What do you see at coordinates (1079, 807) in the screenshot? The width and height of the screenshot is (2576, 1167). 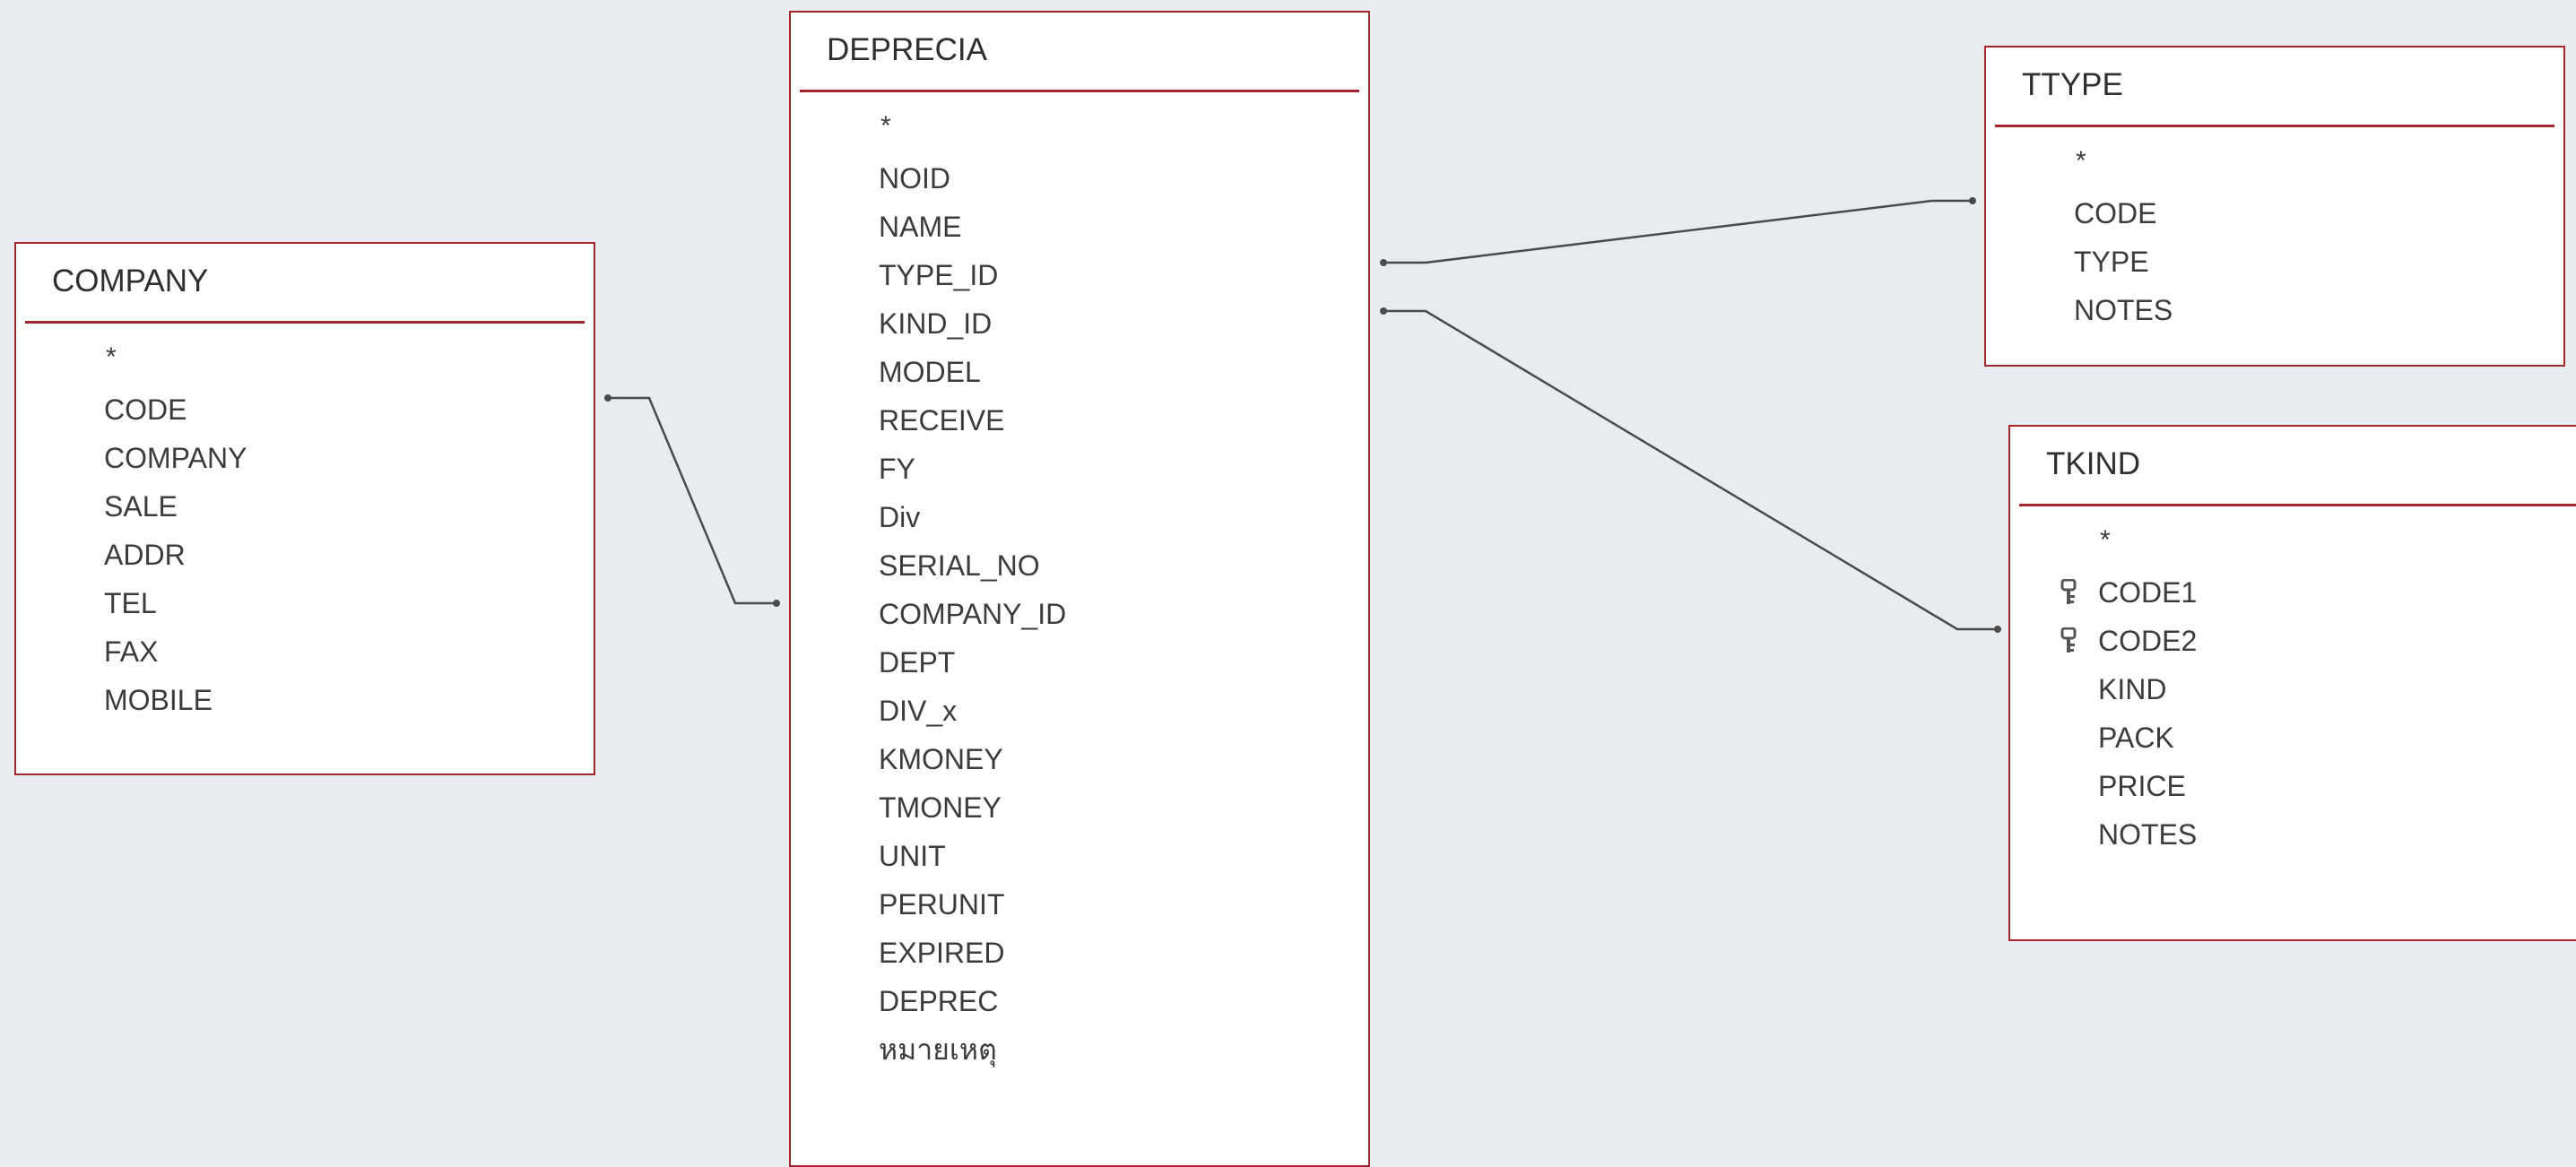 I see `field-tmoney: TMONEY` at bounding box center [1079, 807].